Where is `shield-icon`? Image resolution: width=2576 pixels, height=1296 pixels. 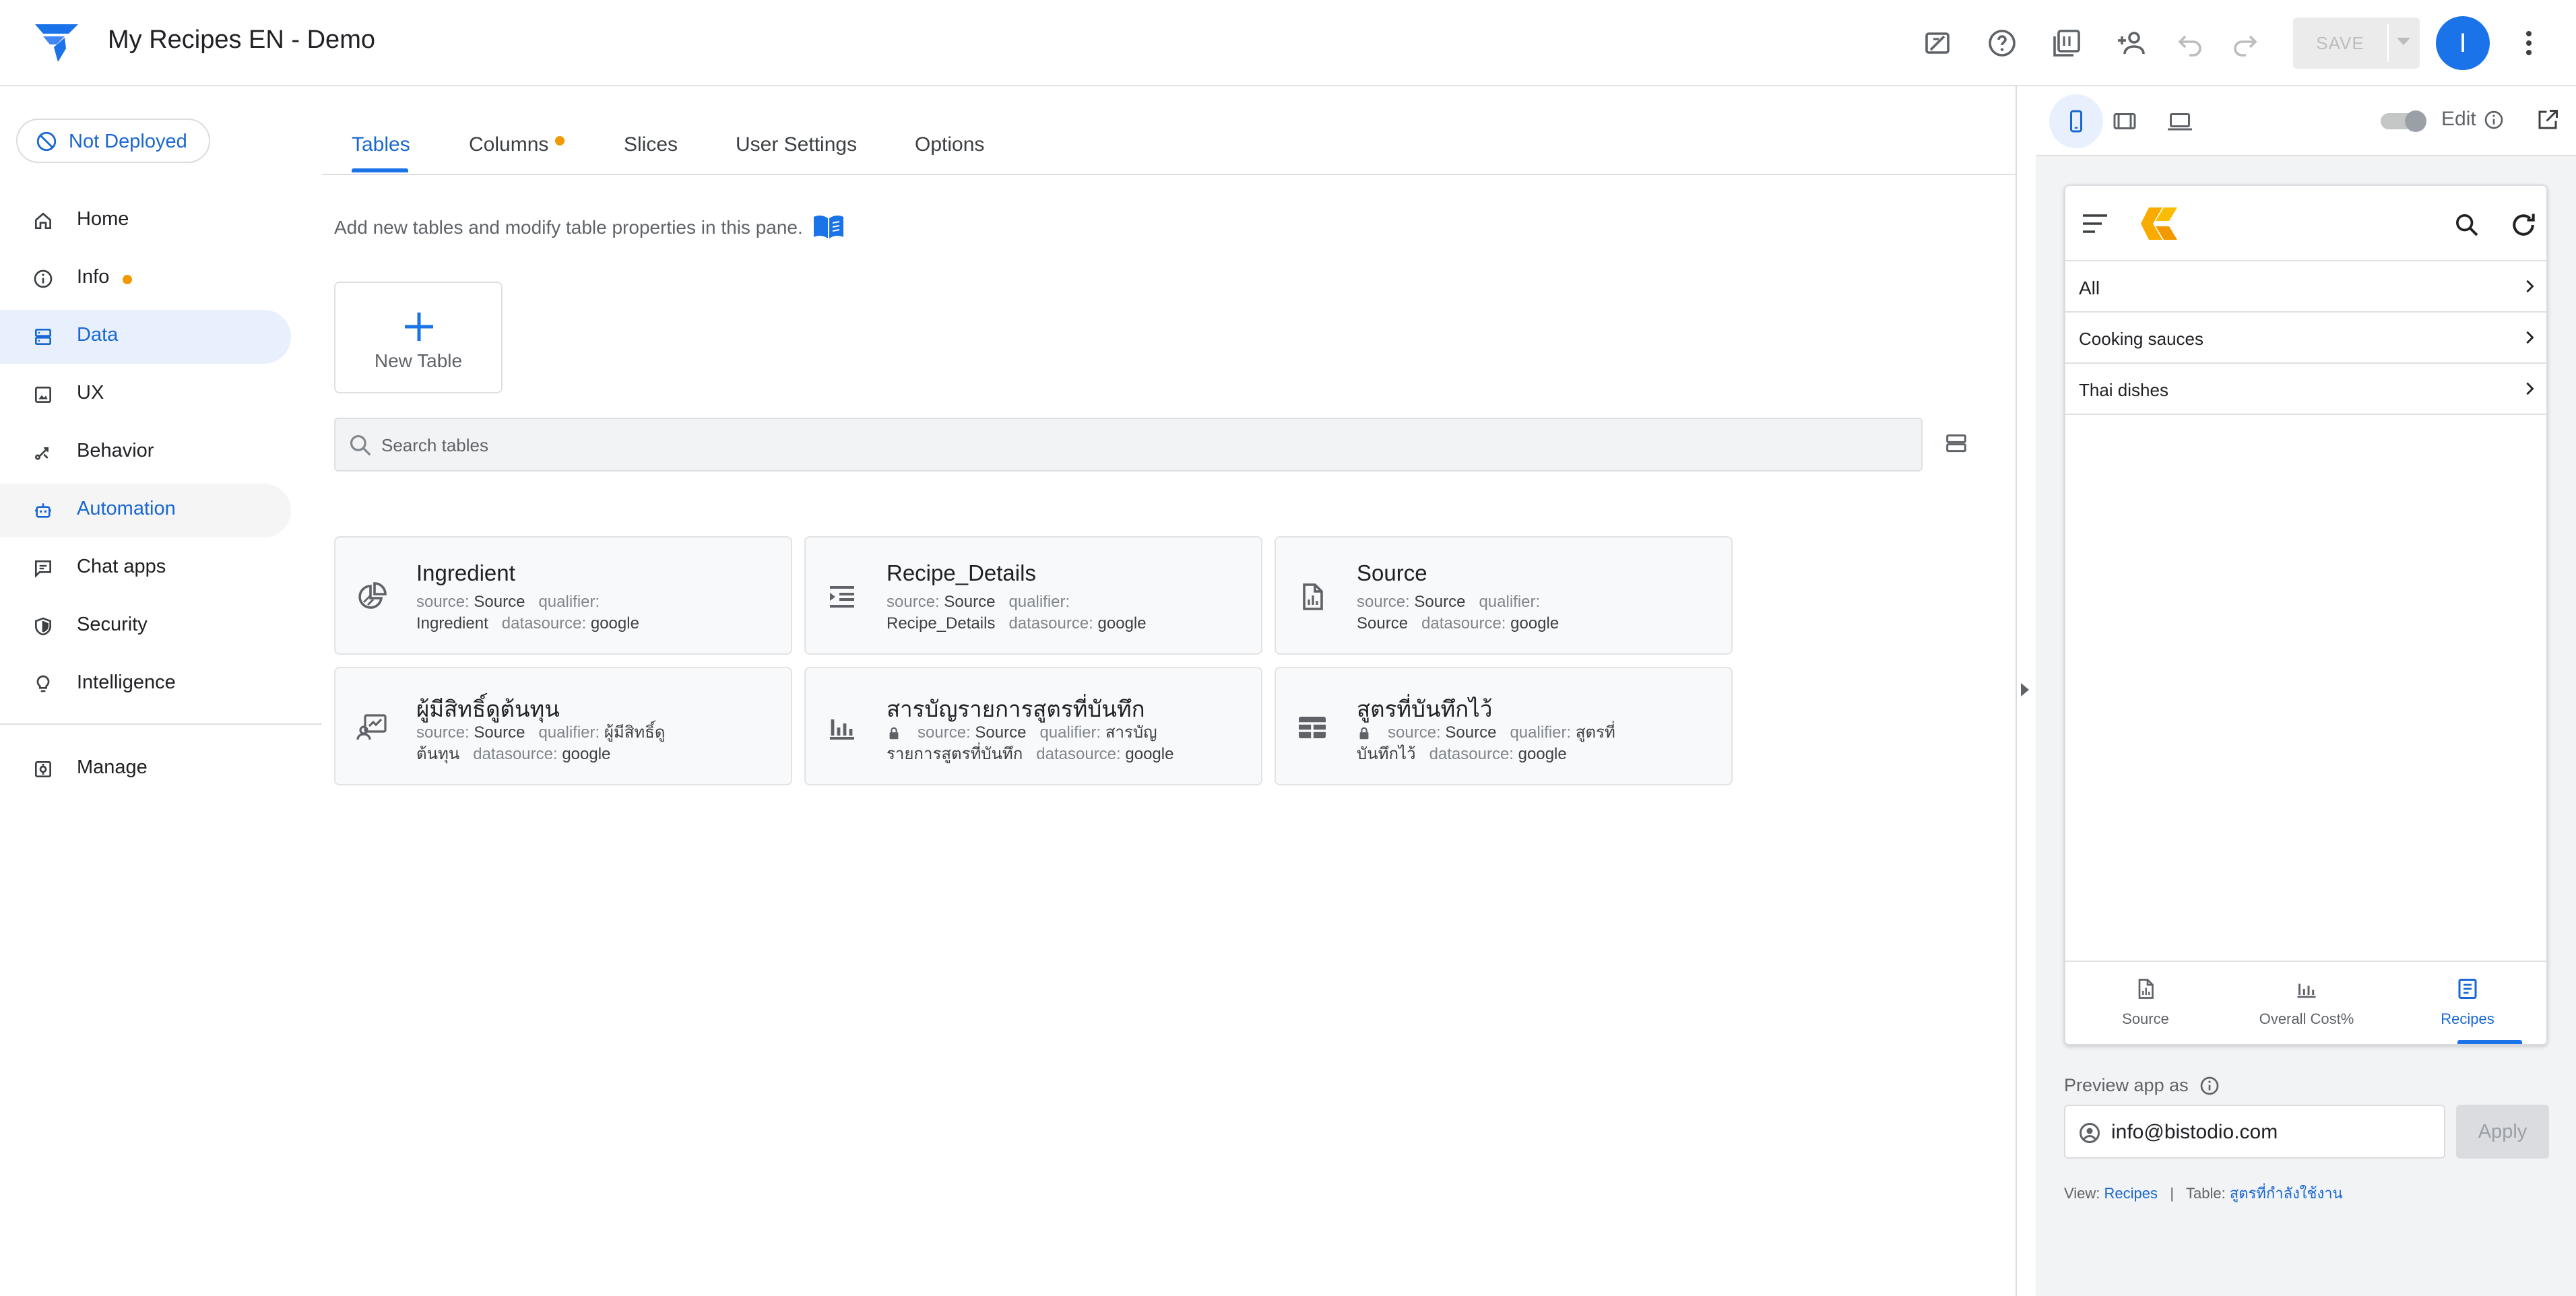
shield-icon is located at coordinates (43, 626).